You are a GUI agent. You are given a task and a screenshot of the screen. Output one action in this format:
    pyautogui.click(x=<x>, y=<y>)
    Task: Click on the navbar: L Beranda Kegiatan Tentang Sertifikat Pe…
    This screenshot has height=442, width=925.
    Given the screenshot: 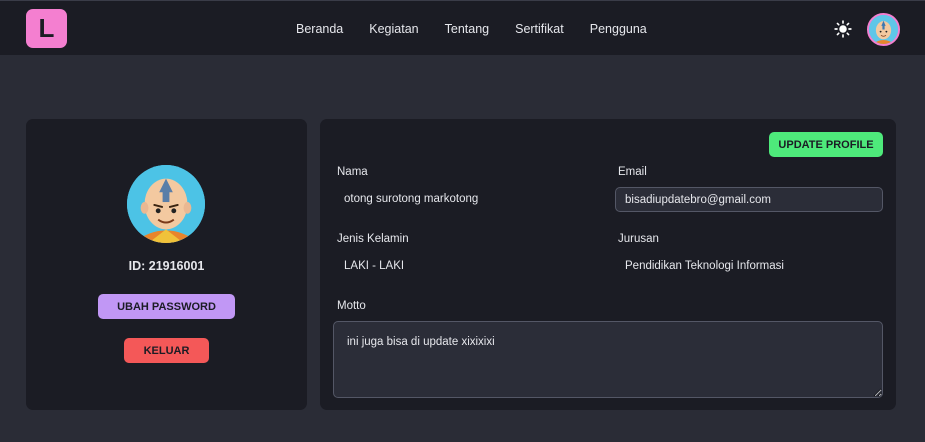 What is the action you would take?
    pyautogui.click(x=462, y=27)
    